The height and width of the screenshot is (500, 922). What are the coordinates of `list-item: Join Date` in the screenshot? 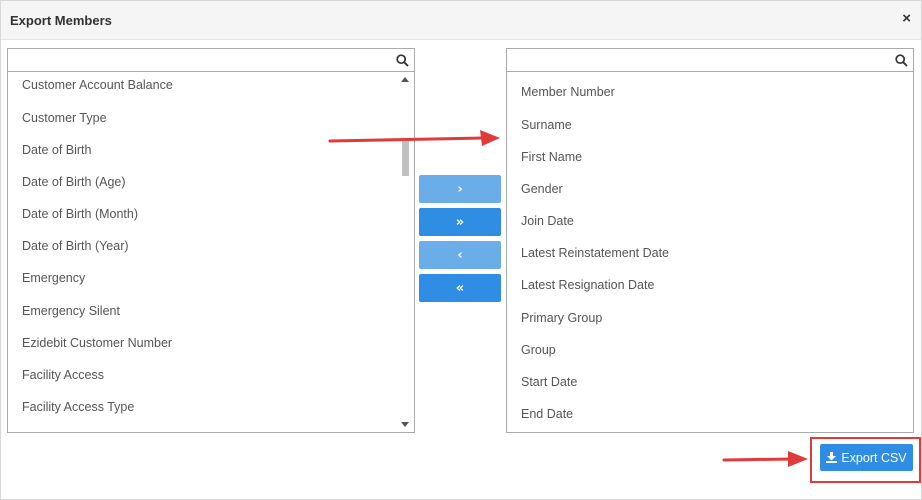 It's located at (547, 221).